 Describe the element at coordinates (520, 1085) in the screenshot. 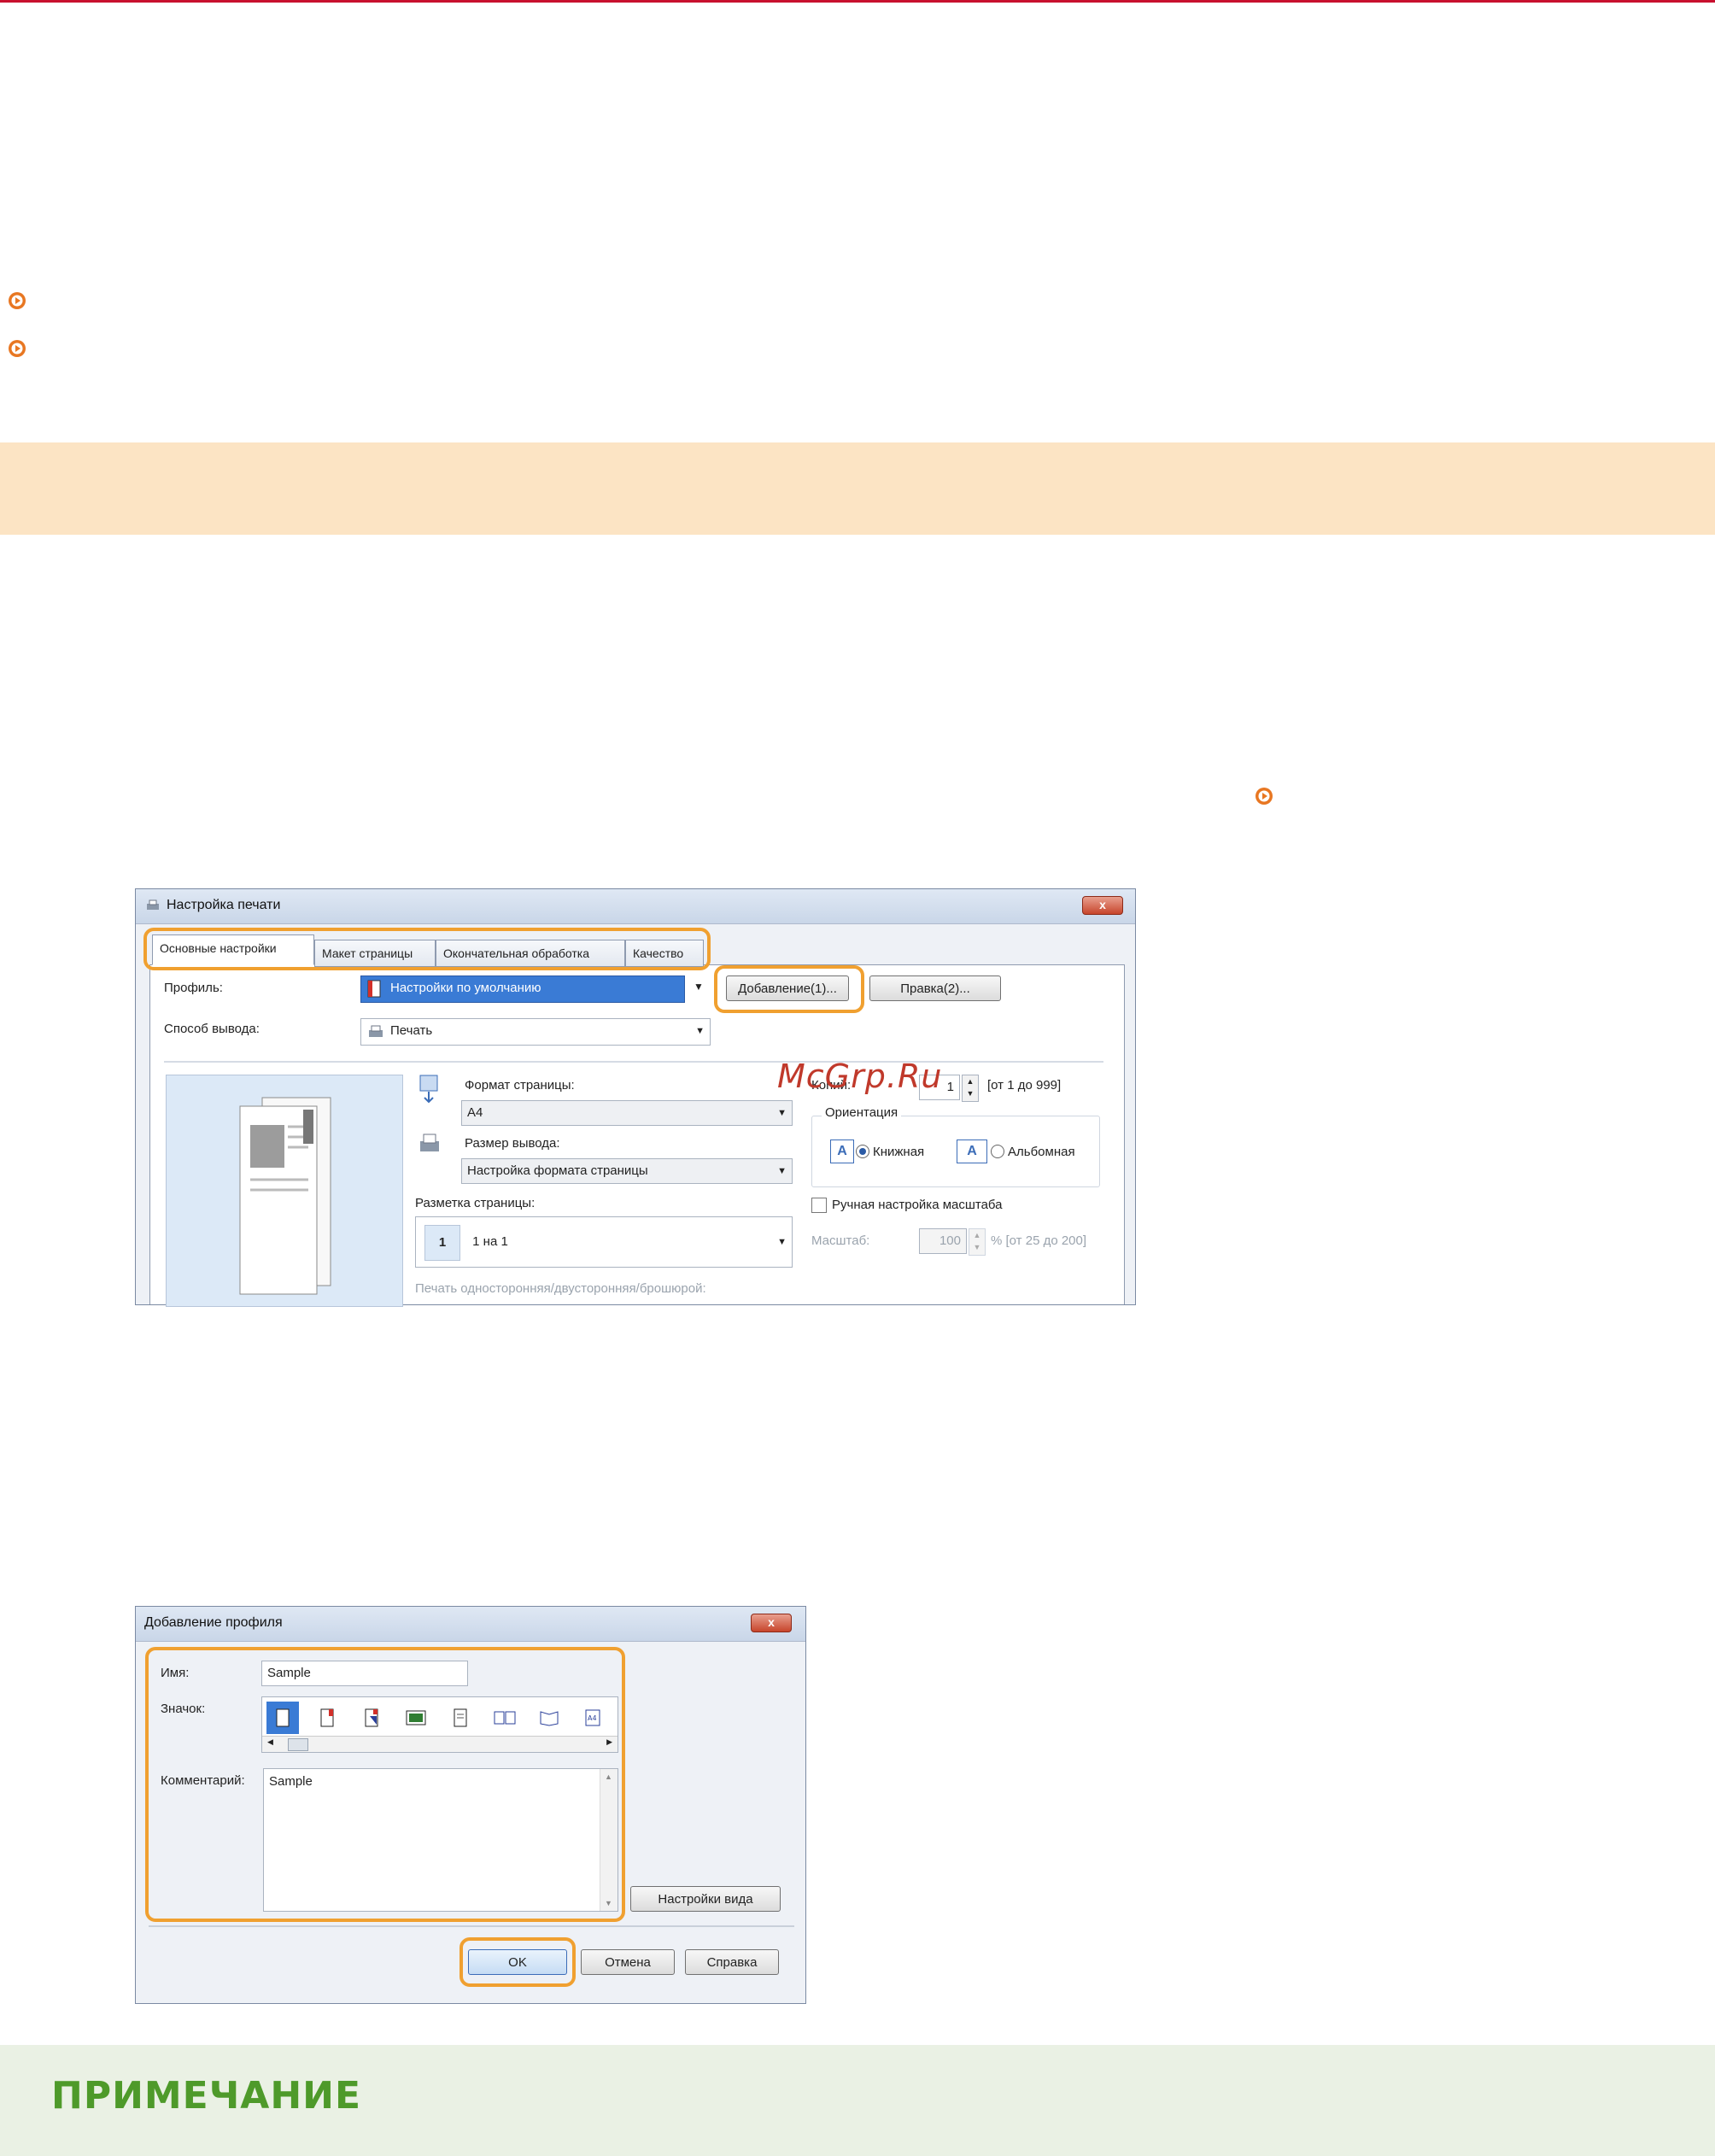

I see `page-size-label: Формат страницы:` at that location.